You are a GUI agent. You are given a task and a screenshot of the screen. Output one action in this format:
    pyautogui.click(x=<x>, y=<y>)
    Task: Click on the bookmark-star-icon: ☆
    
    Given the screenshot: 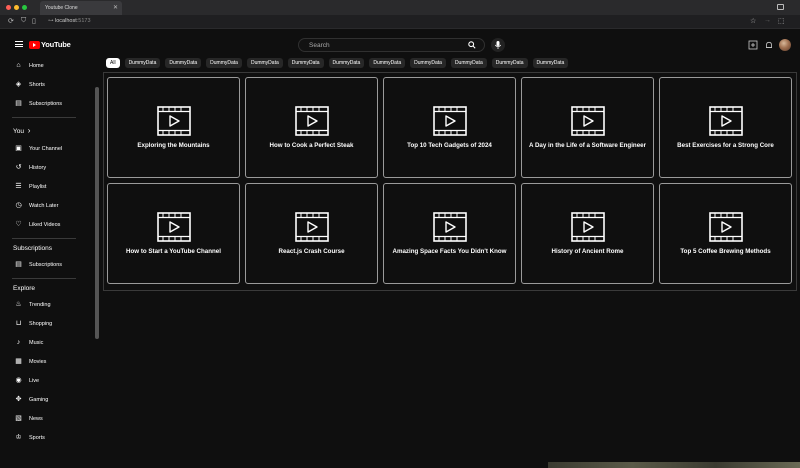 What is the action you would take?
    pyautogui.click(x=753, y=21)
    